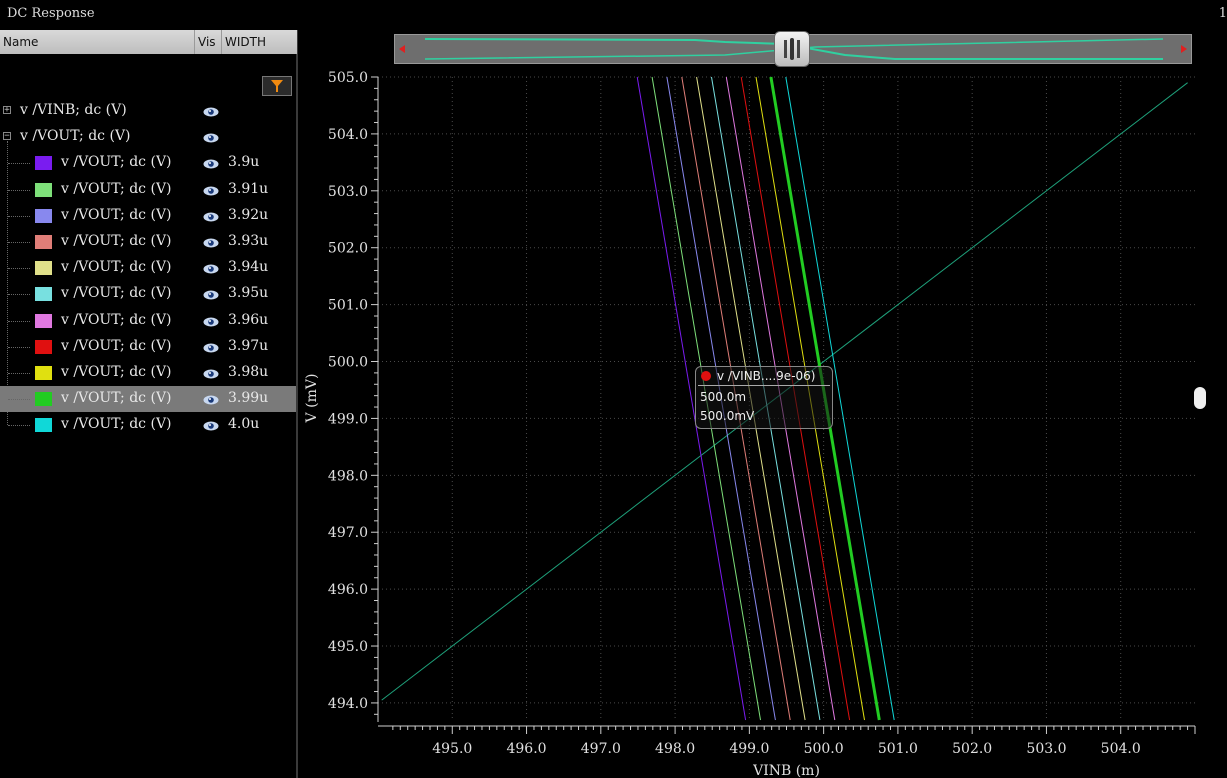 Image resolution: width=1227 pixels, height=778 pixels. What do you see at coordinates (402, 49) in the screenshot?
I see `scroll-left-arrow-icon` at bounding box center [402, 49].